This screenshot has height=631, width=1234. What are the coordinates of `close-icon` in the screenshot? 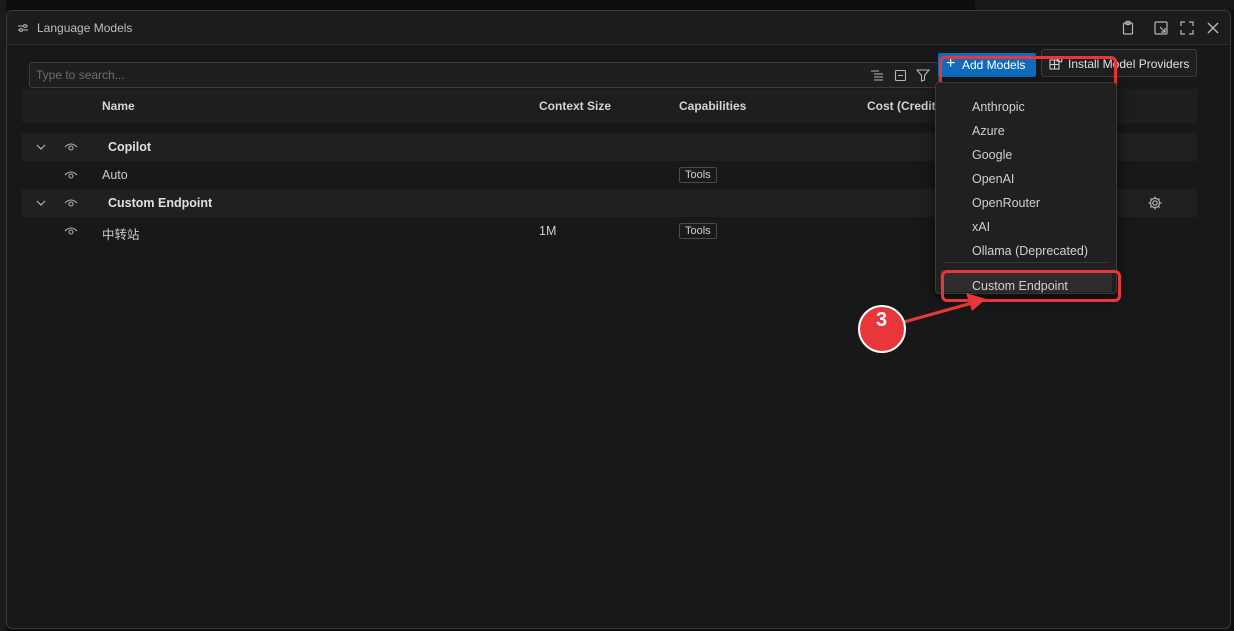 It's located at (1213, 28).